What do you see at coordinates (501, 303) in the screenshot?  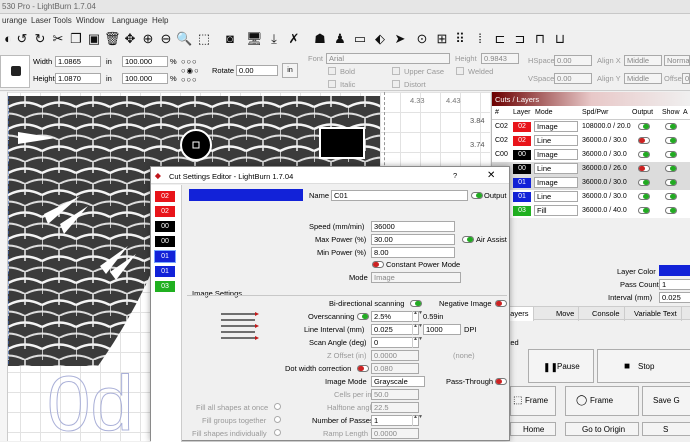 I see `negative-toggle` at bounding box center [501, 303].